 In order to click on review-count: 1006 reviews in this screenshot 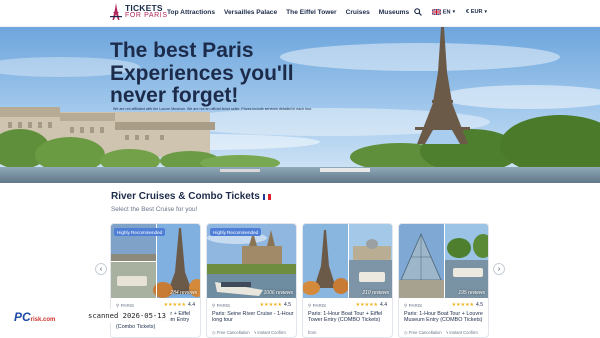, I will do `click(278, 293)`.